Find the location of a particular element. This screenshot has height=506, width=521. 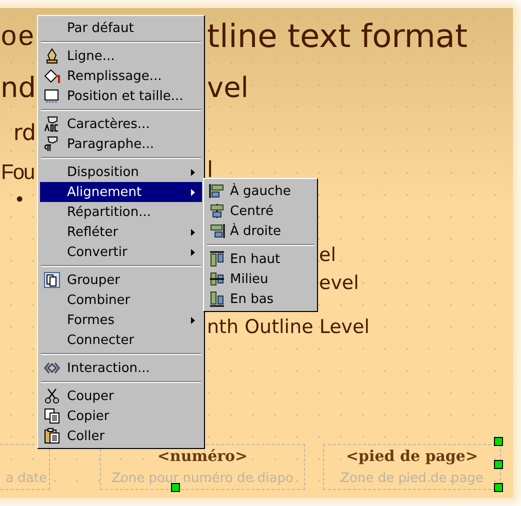

menu-item: Formes is located at coordinates (121, 320).